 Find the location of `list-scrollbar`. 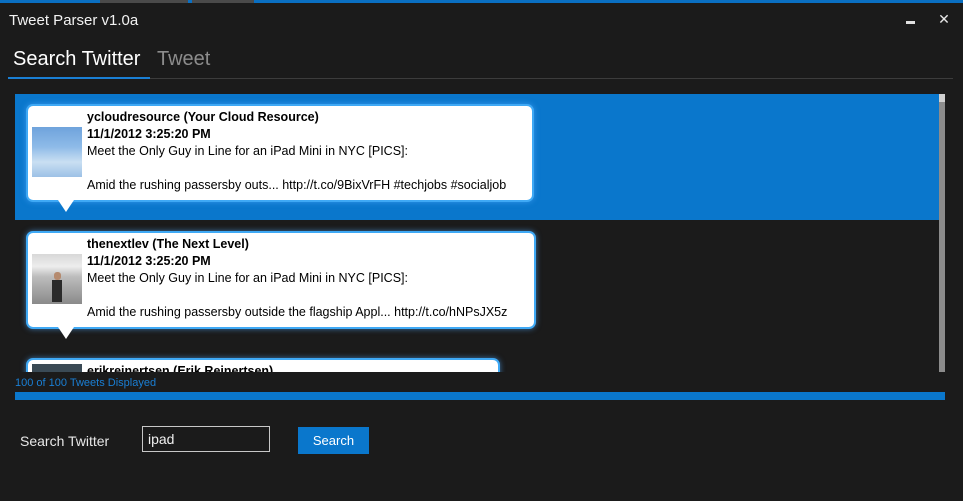

list-scrollbar is located at coordinates (942, 233).